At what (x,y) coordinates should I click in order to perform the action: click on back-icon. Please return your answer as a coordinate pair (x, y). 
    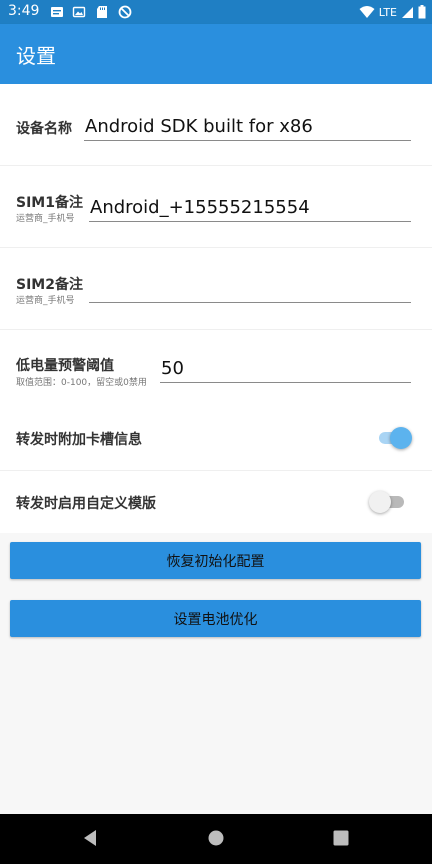
    Looking at the image, I should click on (90, 838).